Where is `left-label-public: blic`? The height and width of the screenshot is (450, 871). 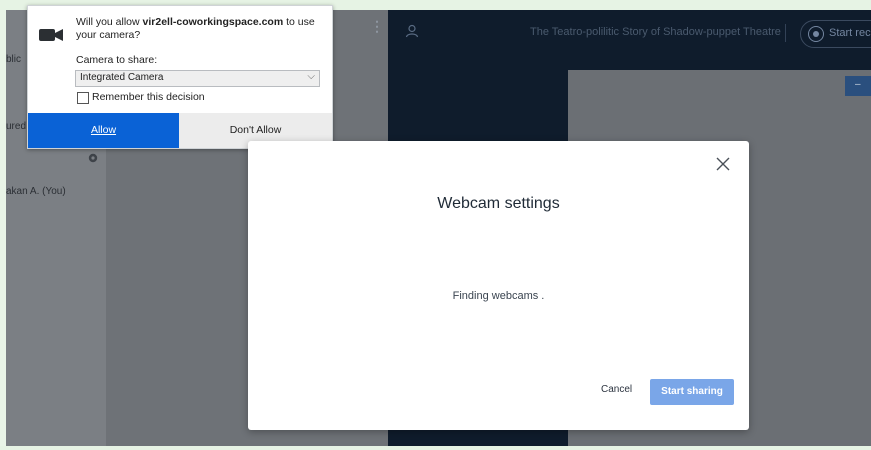
left-label-public: blic is located at coordinates (14, 59).